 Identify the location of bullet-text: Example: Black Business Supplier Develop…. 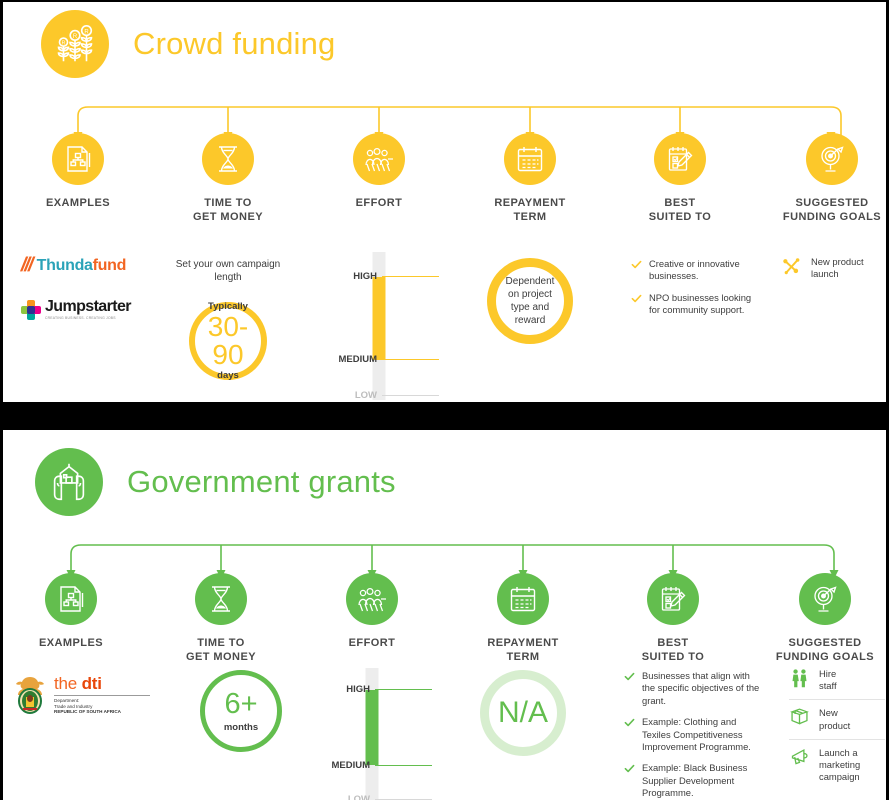
(695, 780).